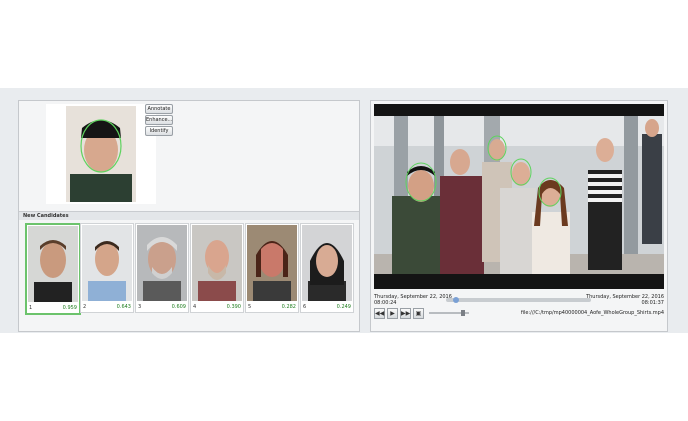 The width and height of the screenshot is (688, 421). I want to click on volume-slider, so click(449, 313).